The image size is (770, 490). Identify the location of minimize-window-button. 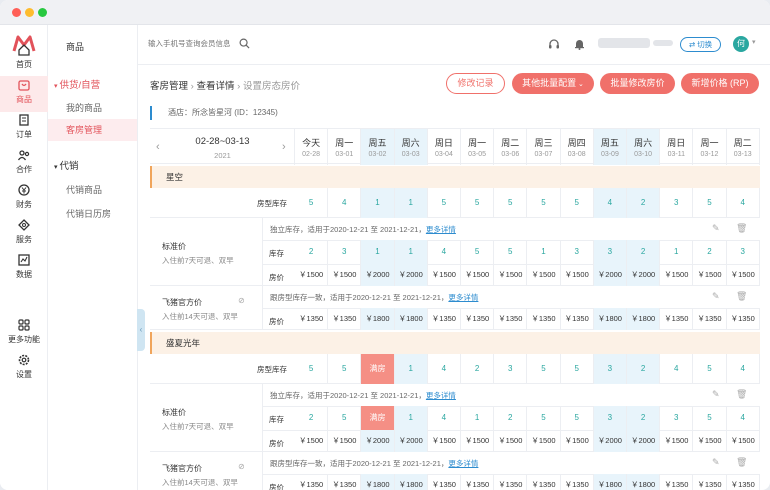
(29, 12).